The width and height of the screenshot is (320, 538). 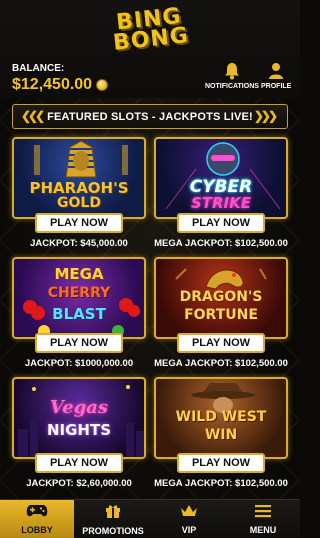 I want to click on game-thumbnail-mega-cherry-blast: MEGA CHERRY BLAST, so click(x=79, y=298).